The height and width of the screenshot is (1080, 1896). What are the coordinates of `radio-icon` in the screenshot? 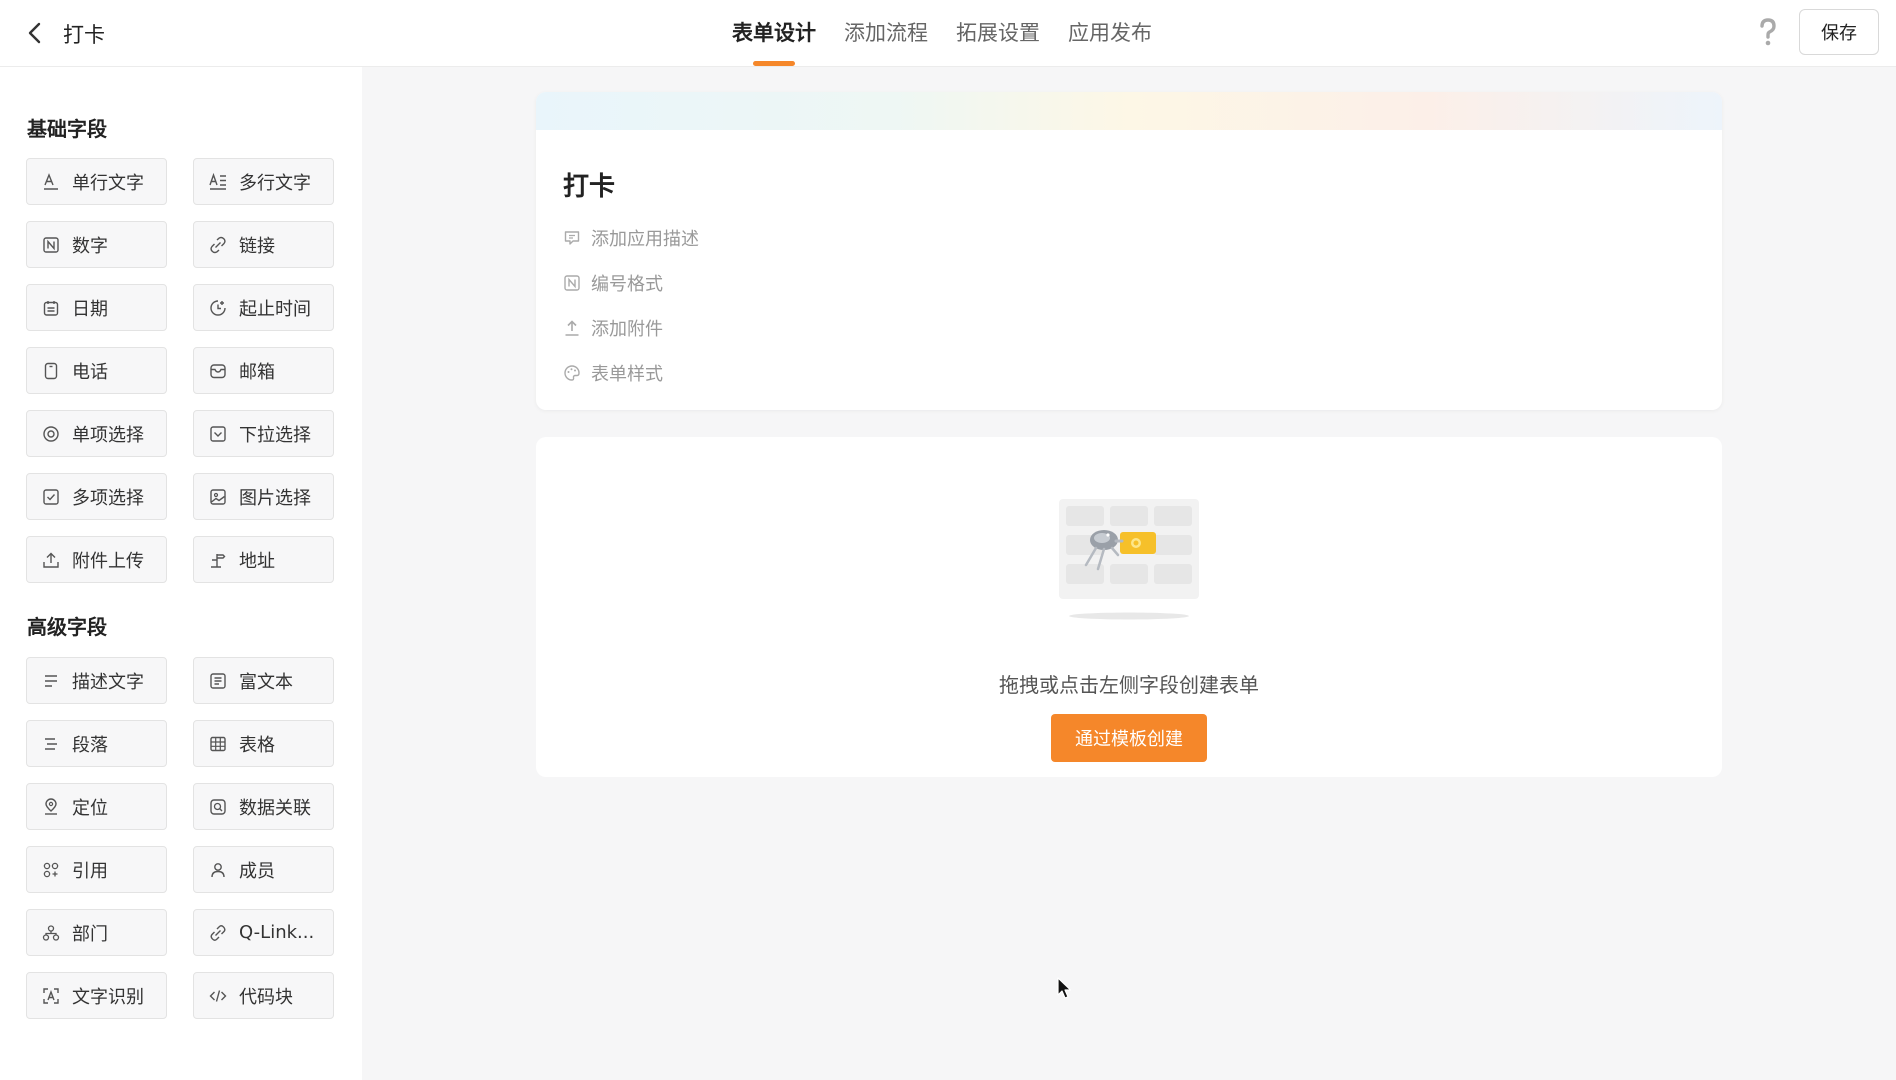 It's located at (51, 433).